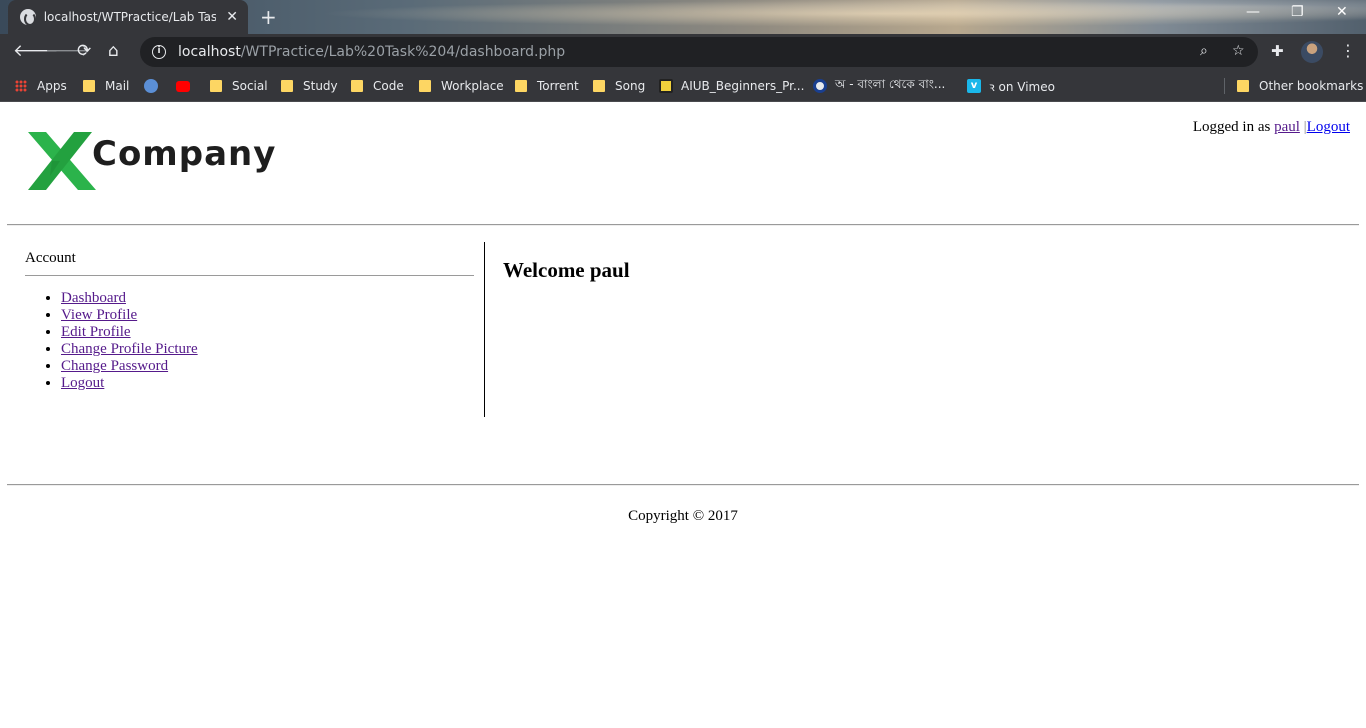 The height and width of the screenshot is (728, 1366). I want to click on menu-item: Edit Profile, so click(129, 332).